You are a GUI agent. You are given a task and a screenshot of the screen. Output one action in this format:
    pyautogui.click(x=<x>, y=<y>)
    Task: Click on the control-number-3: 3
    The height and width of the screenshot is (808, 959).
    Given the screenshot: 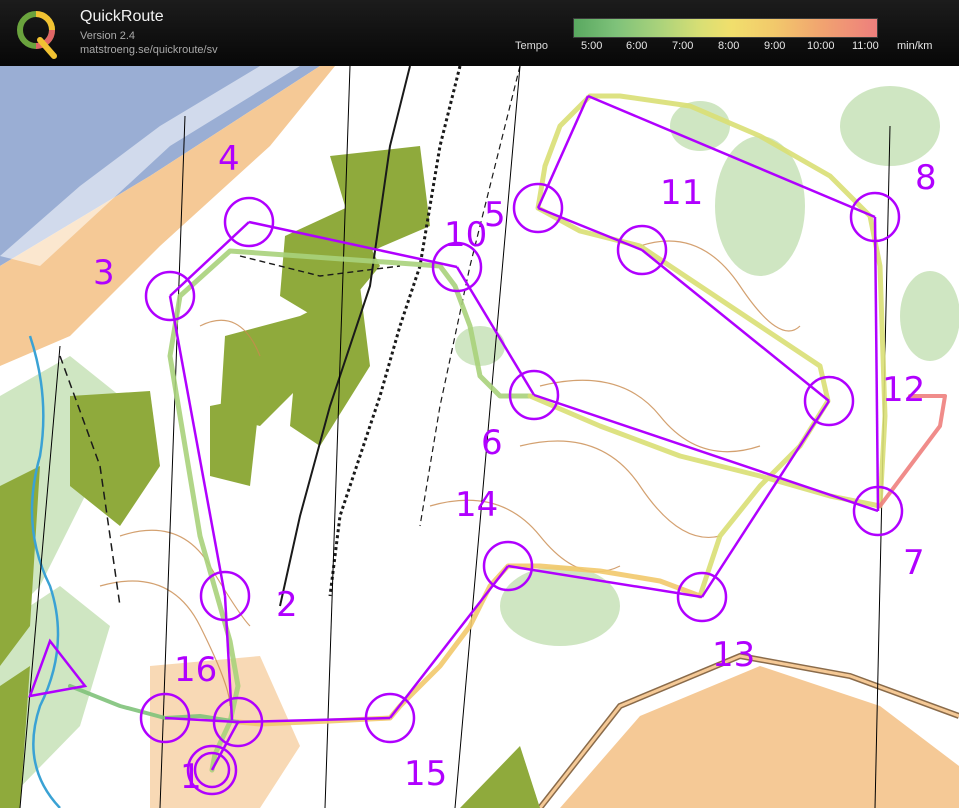 What is the action you would take?
    pyautogui.click(x=104, y=273)
    